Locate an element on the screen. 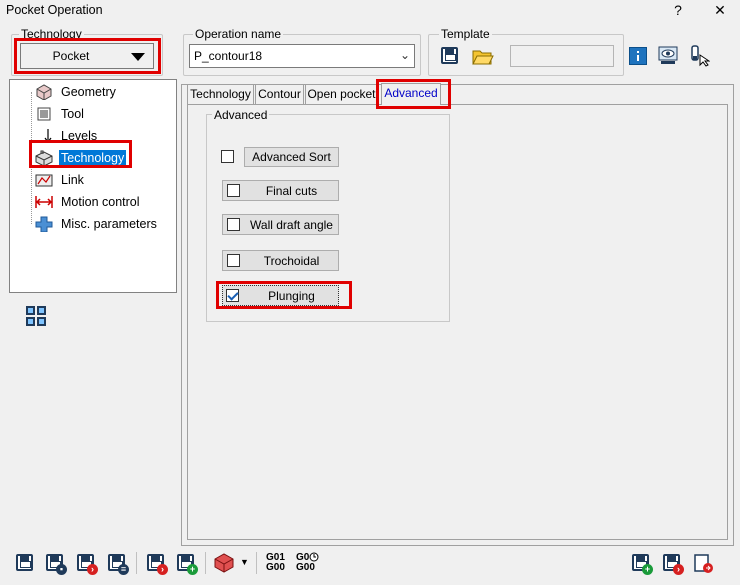  tree-item-label: Misc. parameters is located at coordinates (109, 224).